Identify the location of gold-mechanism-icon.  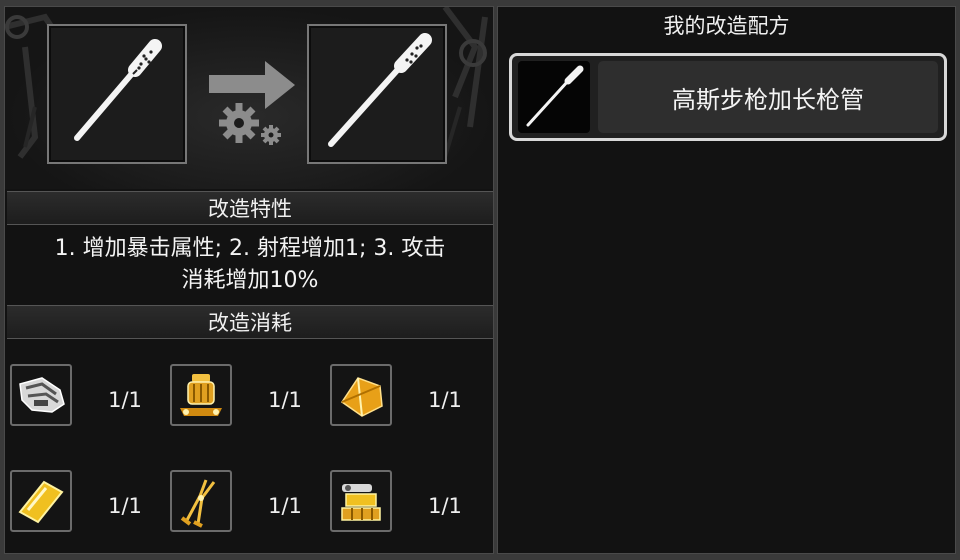
(361, 502).